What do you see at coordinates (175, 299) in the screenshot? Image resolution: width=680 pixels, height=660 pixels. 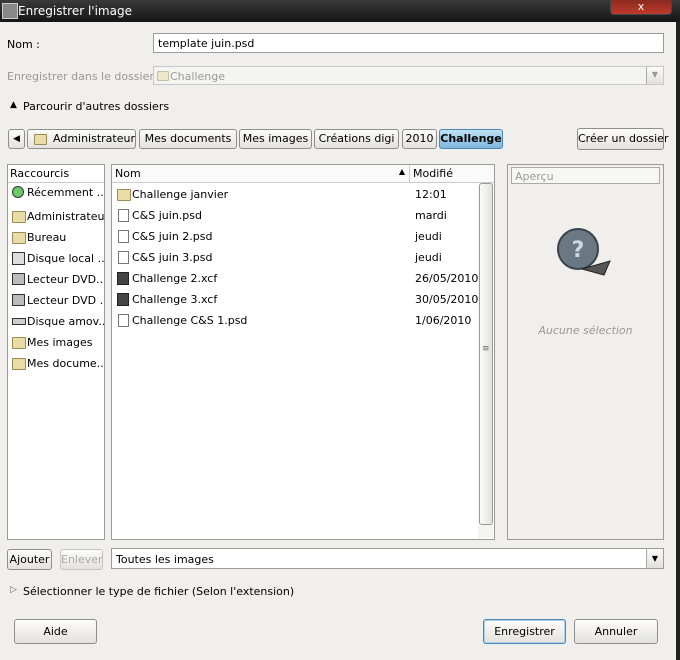 I see `file-name: Challenge 3.xcf` at bounding box center [175, 299].